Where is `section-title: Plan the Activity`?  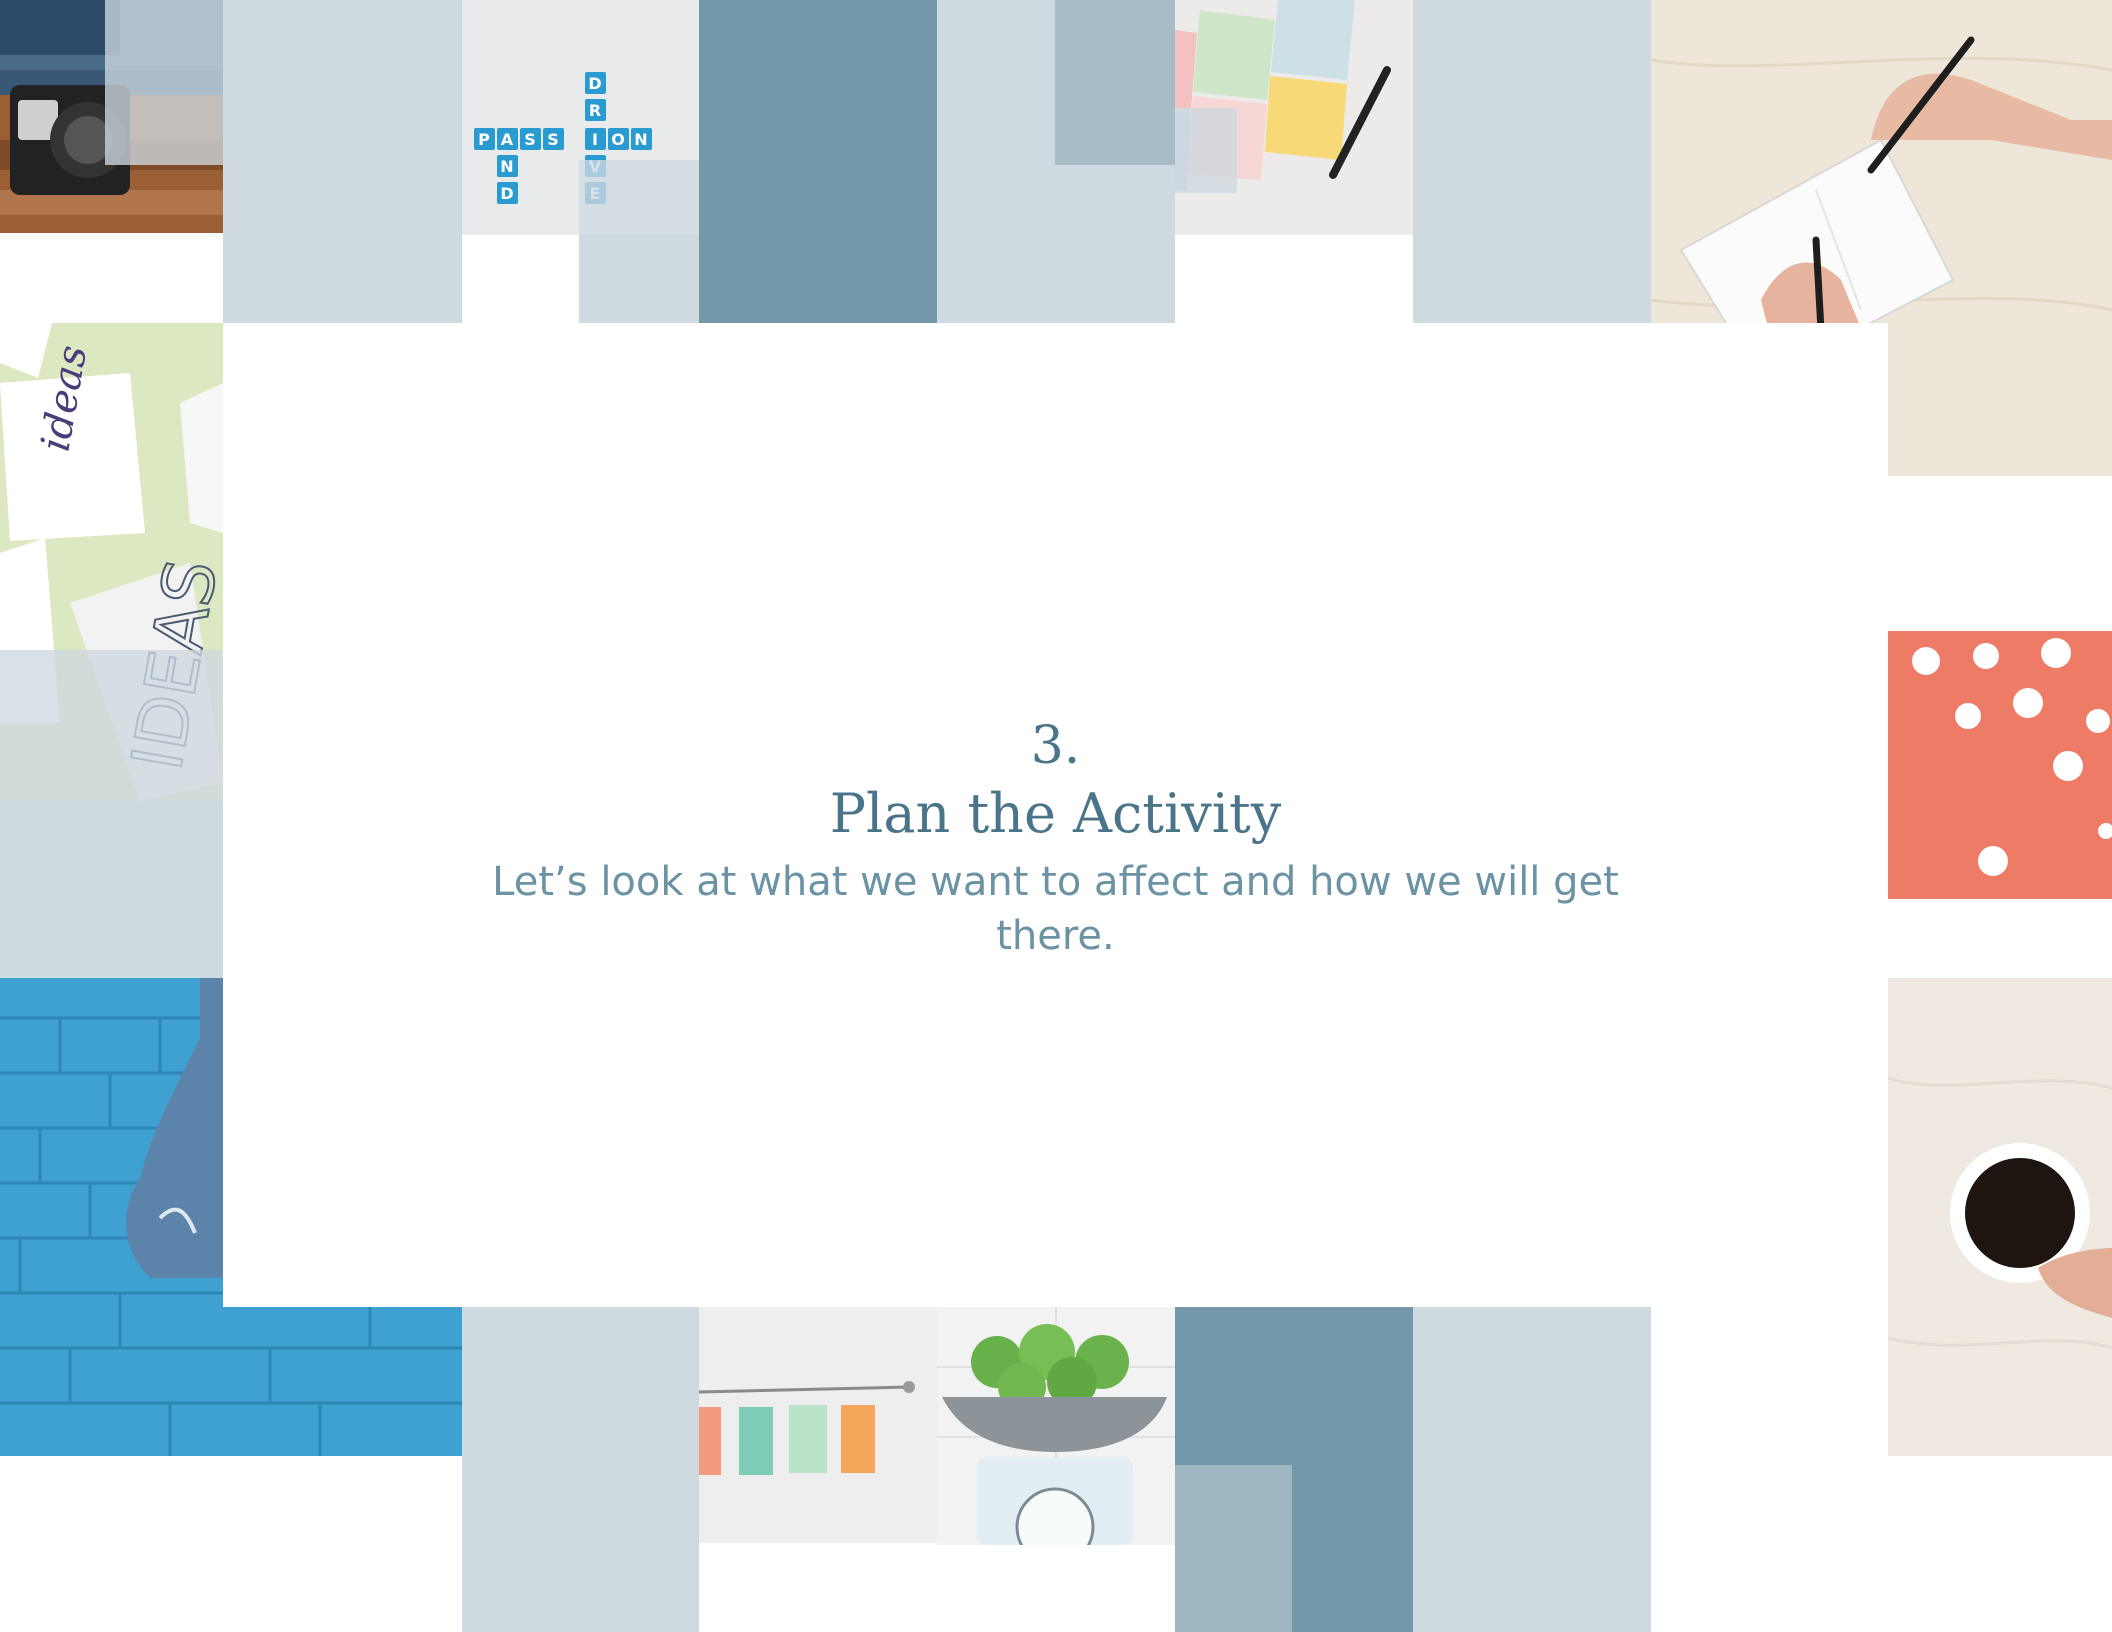
section-title: Plan the Activity is located at coordinates (1055, 813).